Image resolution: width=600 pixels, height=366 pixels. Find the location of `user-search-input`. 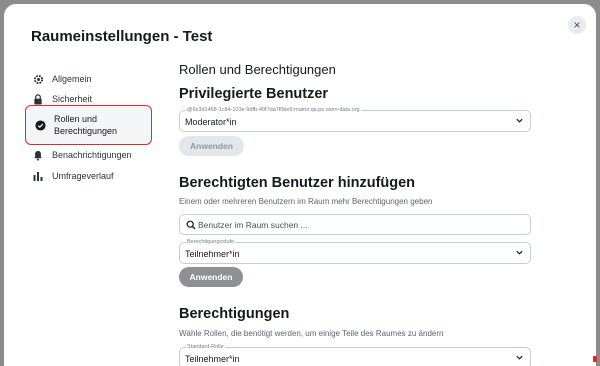

user-search-input is located at coordinates (358, 225).